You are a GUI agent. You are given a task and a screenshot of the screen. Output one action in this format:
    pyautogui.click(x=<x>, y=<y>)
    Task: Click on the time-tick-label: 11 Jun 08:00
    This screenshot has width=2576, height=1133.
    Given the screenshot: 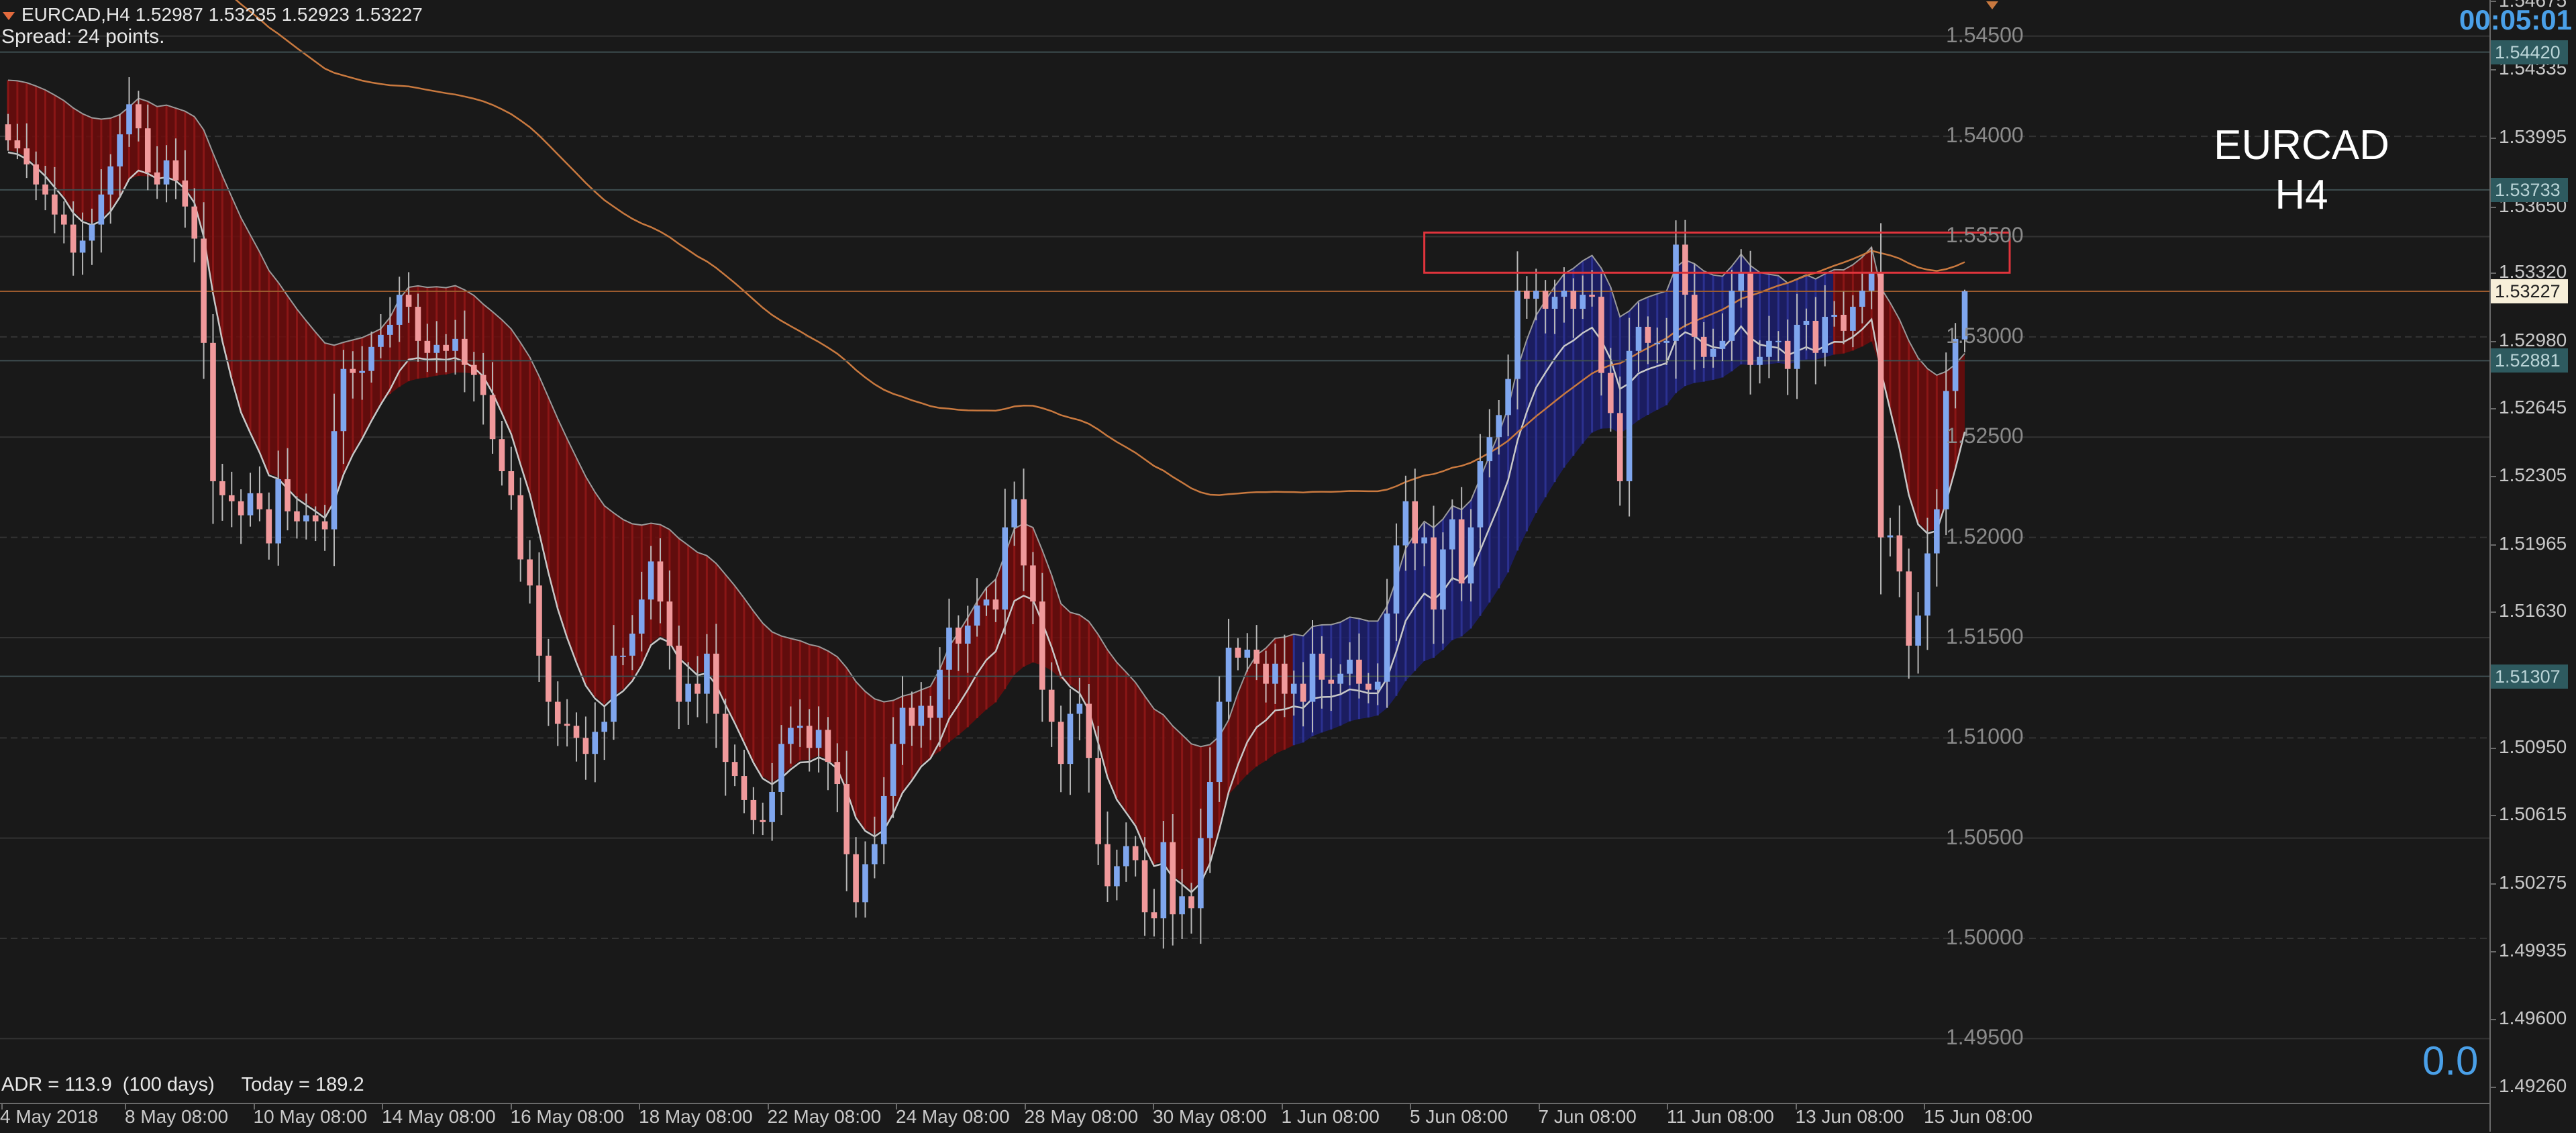 What is the action you would take?
    pyautogui.click(x=1720, y=1117)
    